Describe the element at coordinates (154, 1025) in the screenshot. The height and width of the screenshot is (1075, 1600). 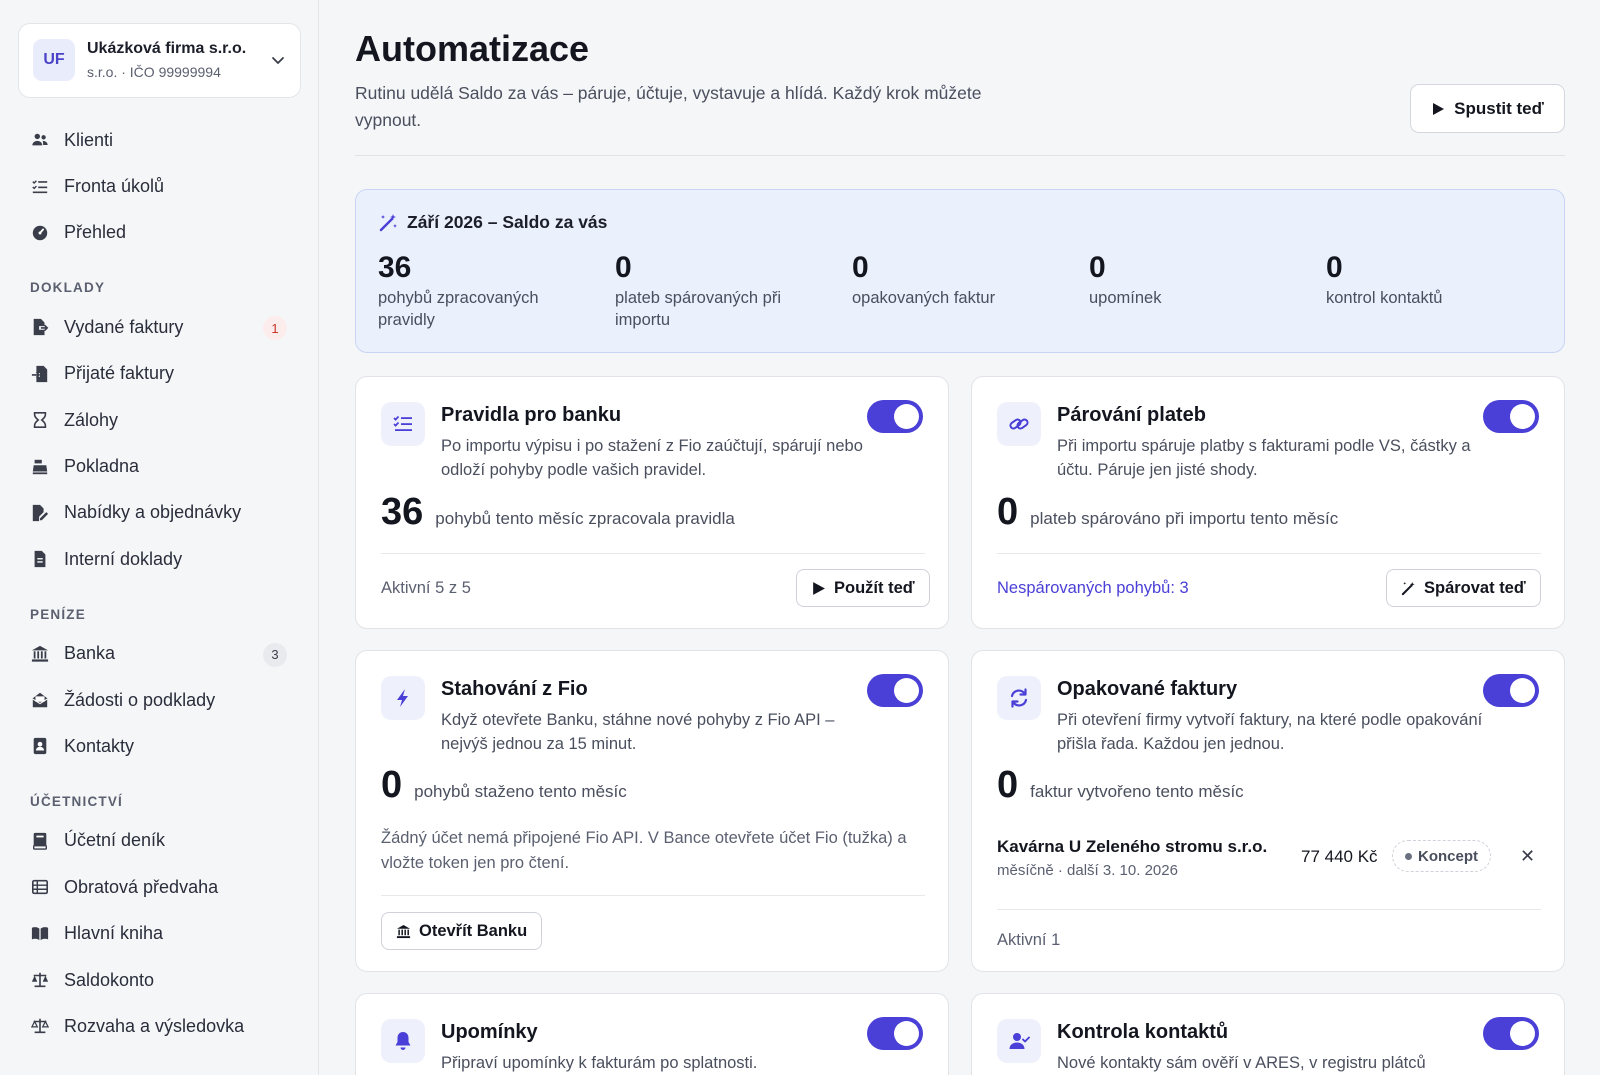
I see `sidebar-item-label: Rozvaha a výsledovka` at that location.